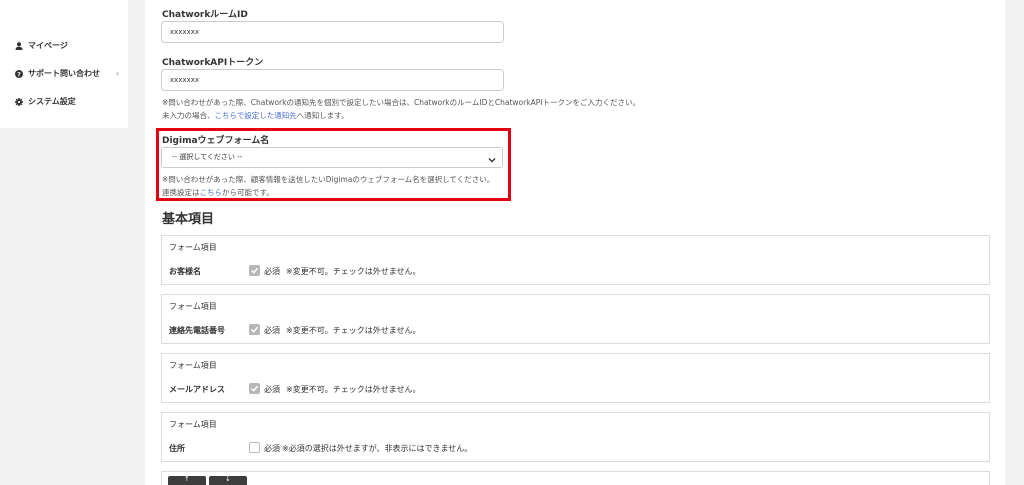 This screenshot has width=1024, height=485. I want to click on form-item-name: お客様名, so click(185, 271).